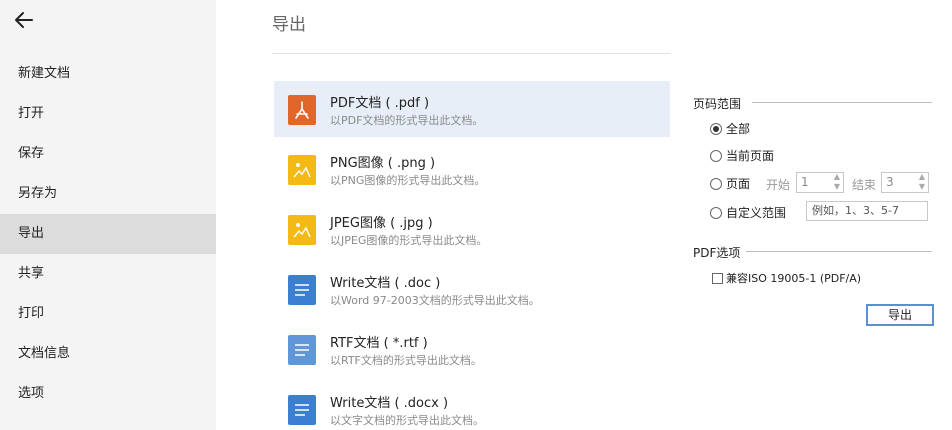 This screenshot has height=430, width=952. What do you see at coordinates (385, 283) in the screenshot?
I see `format-name: Write文档 ( .doc )` at bounding box center [385, 283].